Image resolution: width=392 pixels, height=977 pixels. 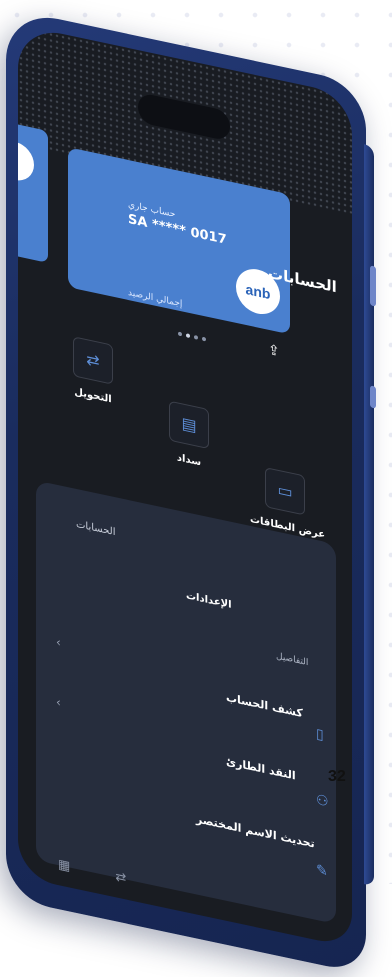 I want to click on bill-pay-action: ▤ سداد, so click(x=189, y=435).